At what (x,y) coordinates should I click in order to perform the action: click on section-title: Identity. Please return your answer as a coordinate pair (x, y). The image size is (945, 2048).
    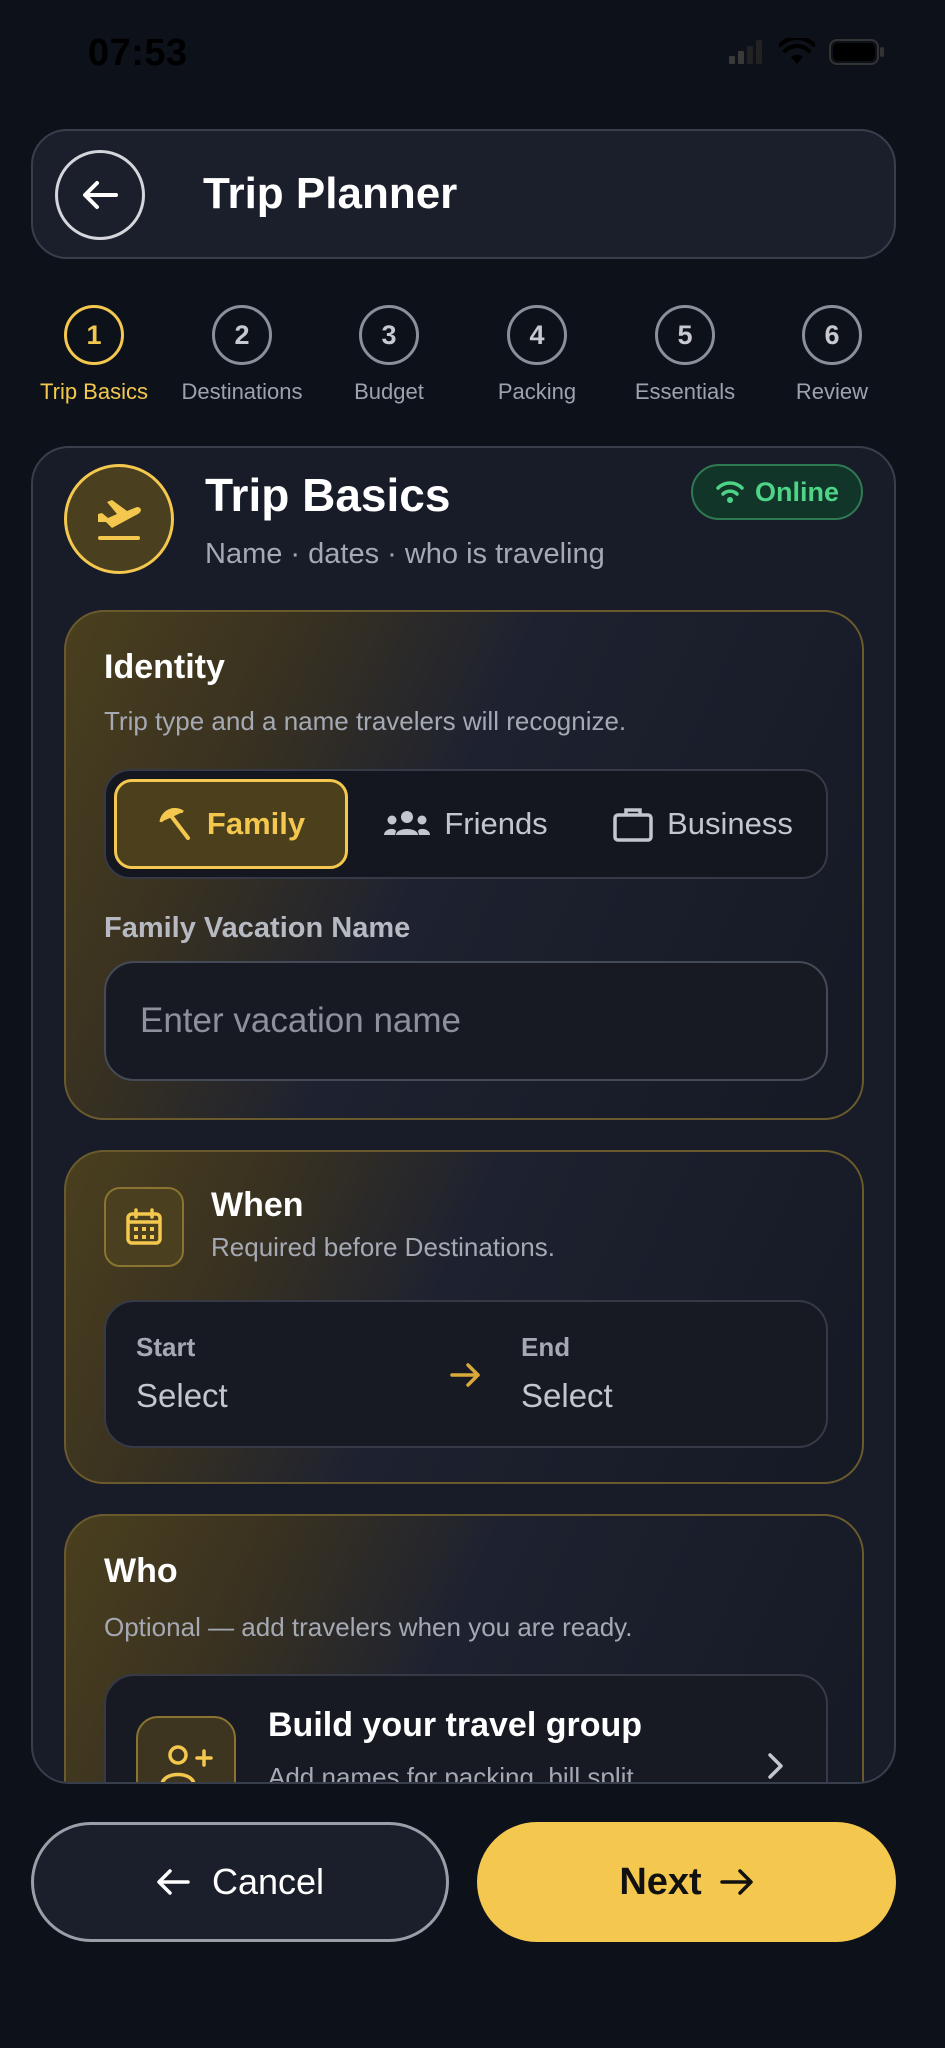
    Looking at the image, I should click on (164, 667).